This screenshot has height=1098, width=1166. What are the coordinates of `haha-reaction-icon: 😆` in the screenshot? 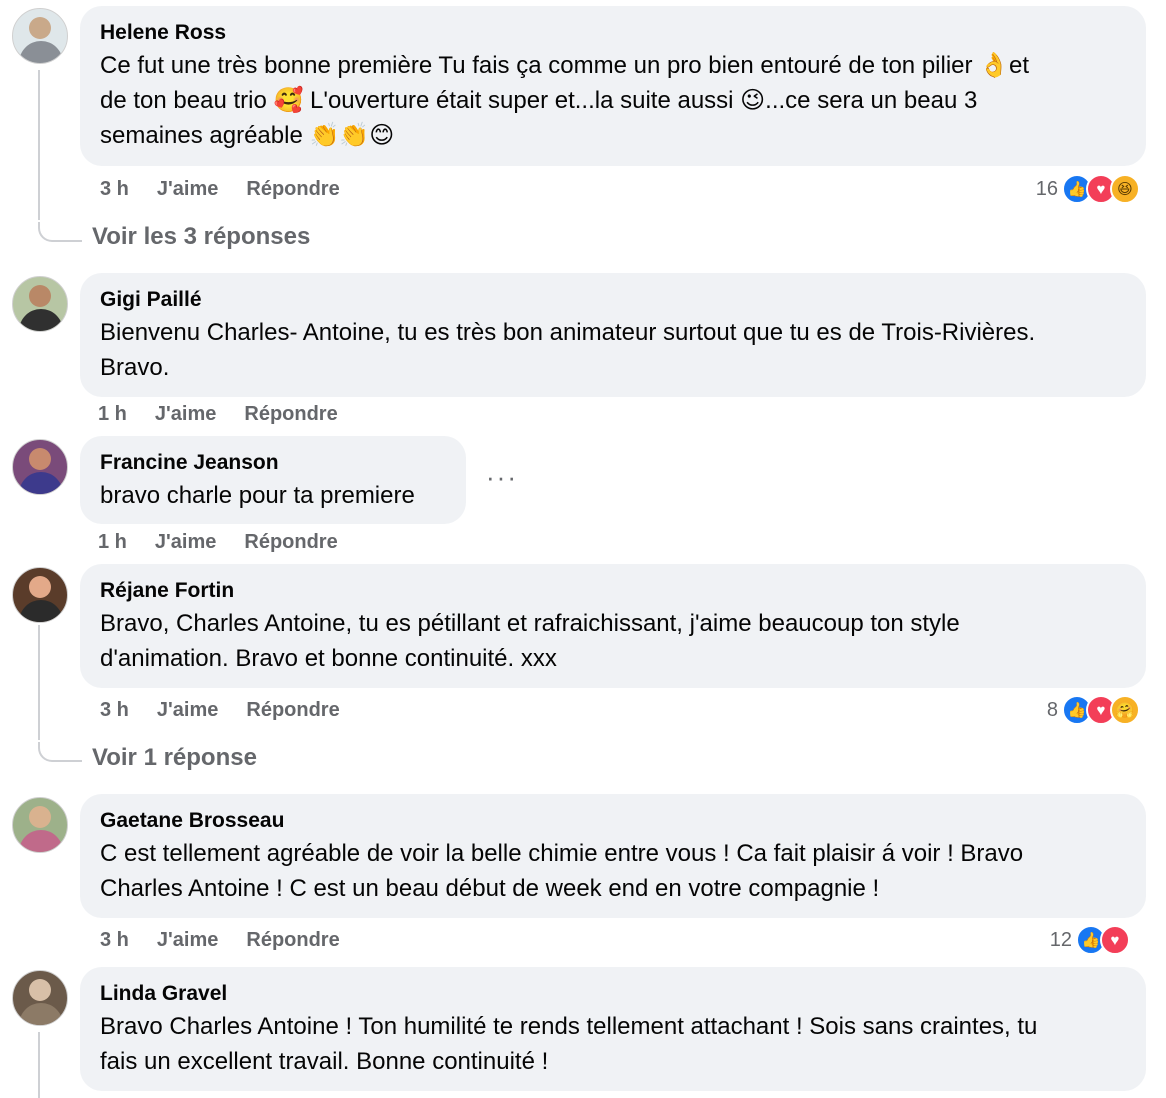 It's located at (1125, 189).